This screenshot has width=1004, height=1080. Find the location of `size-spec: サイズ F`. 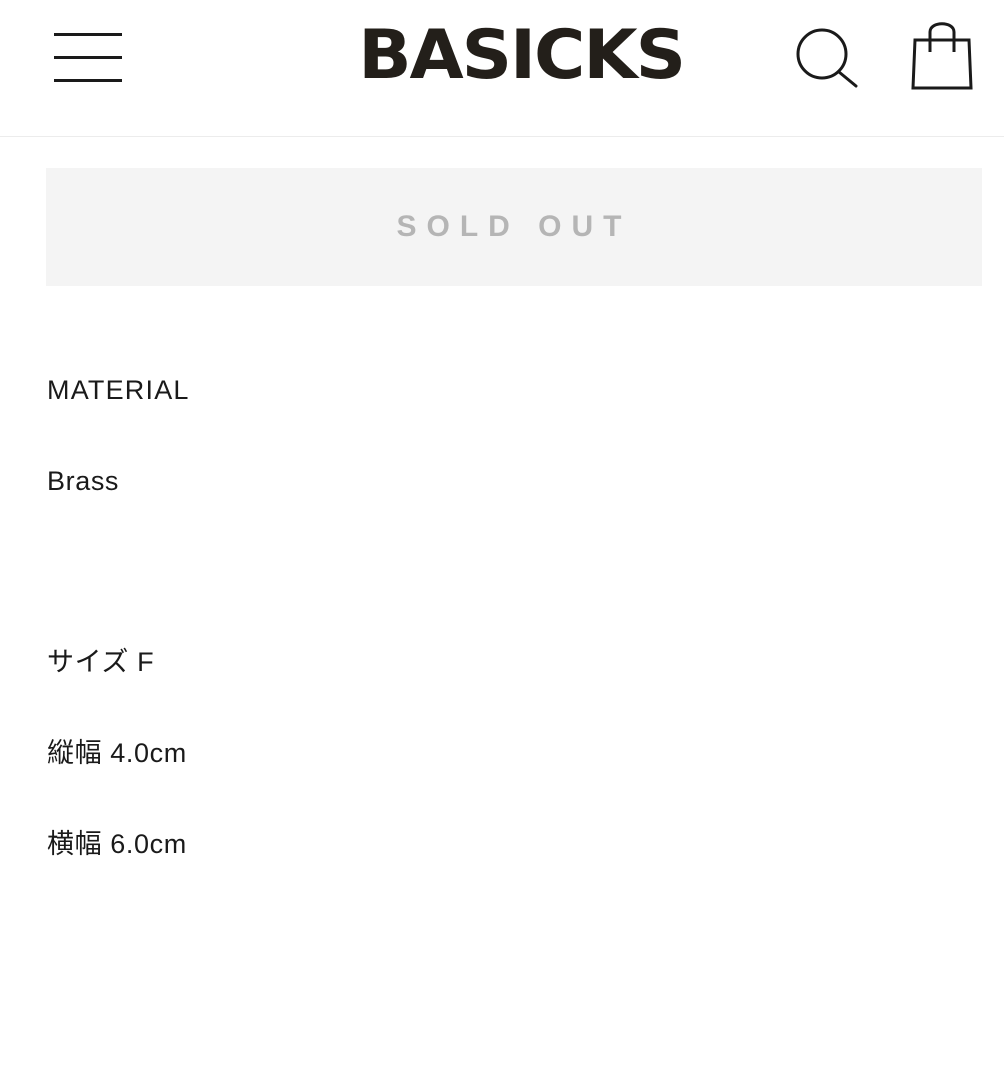

size-spec: サイズ F is located at coordinates (101, 662).